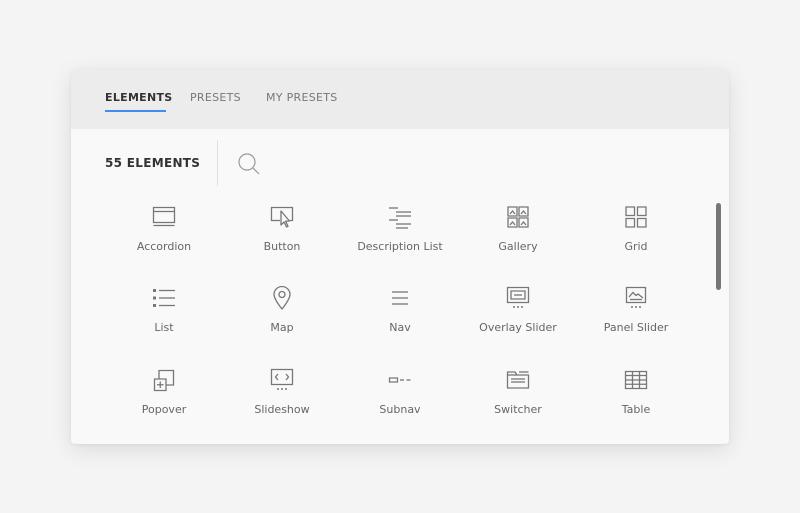  Describe the element at coordinates (217, 163) in the screenshot. I see `header-divider` at that location.